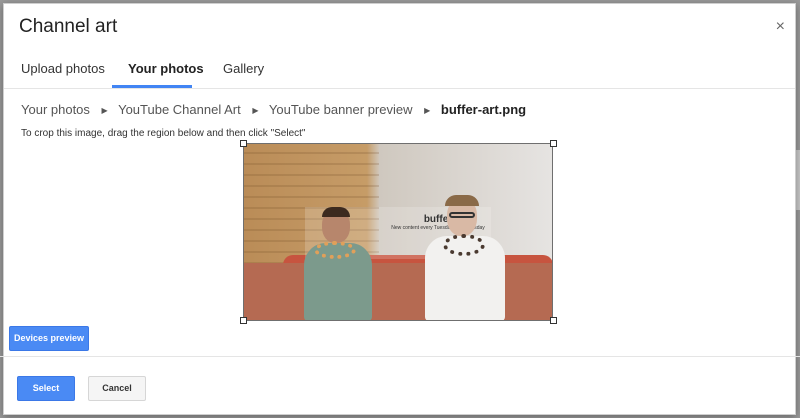 The width and height of the screenshot is (800, 418). Describe the element at coordinates (399, 68) in the screenshot. I see `tab-bar: Upload photos Your photos Gallery` at that location.